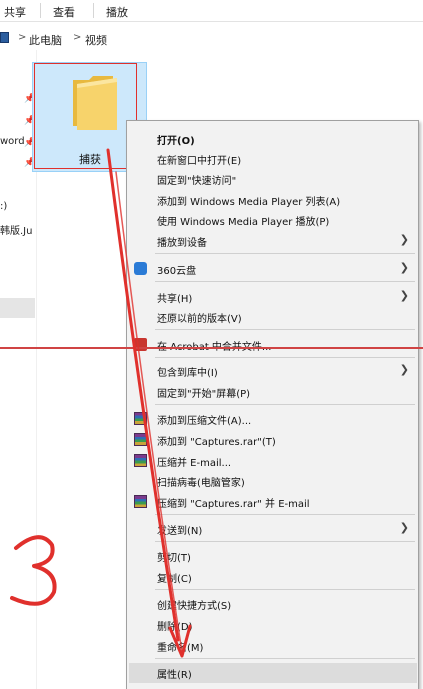  I want to click on menu-item-play-with-wmp: 使用 Windows Media Player 播放(P), so click(273, 220).